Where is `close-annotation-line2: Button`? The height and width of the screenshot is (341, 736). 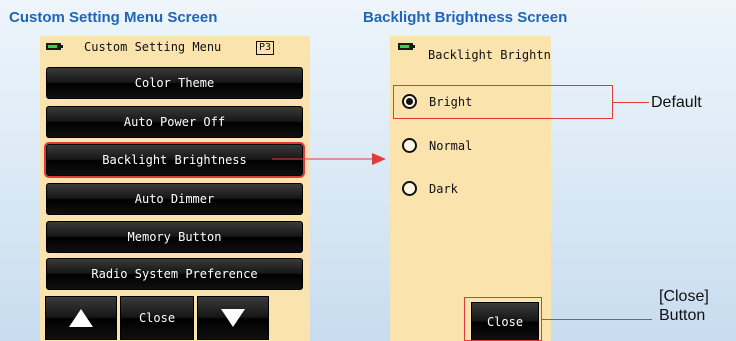 close-annotation-line2: Button is located at coordinates (682, 315).